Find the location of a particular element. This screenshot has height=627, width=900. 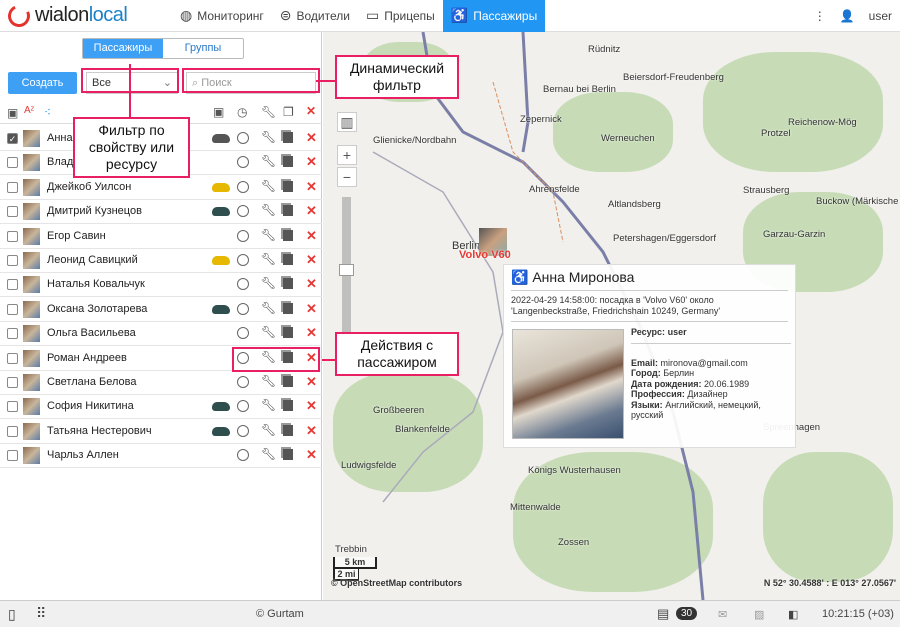

zoom-out-button: − is located at coordinates (347, 177).